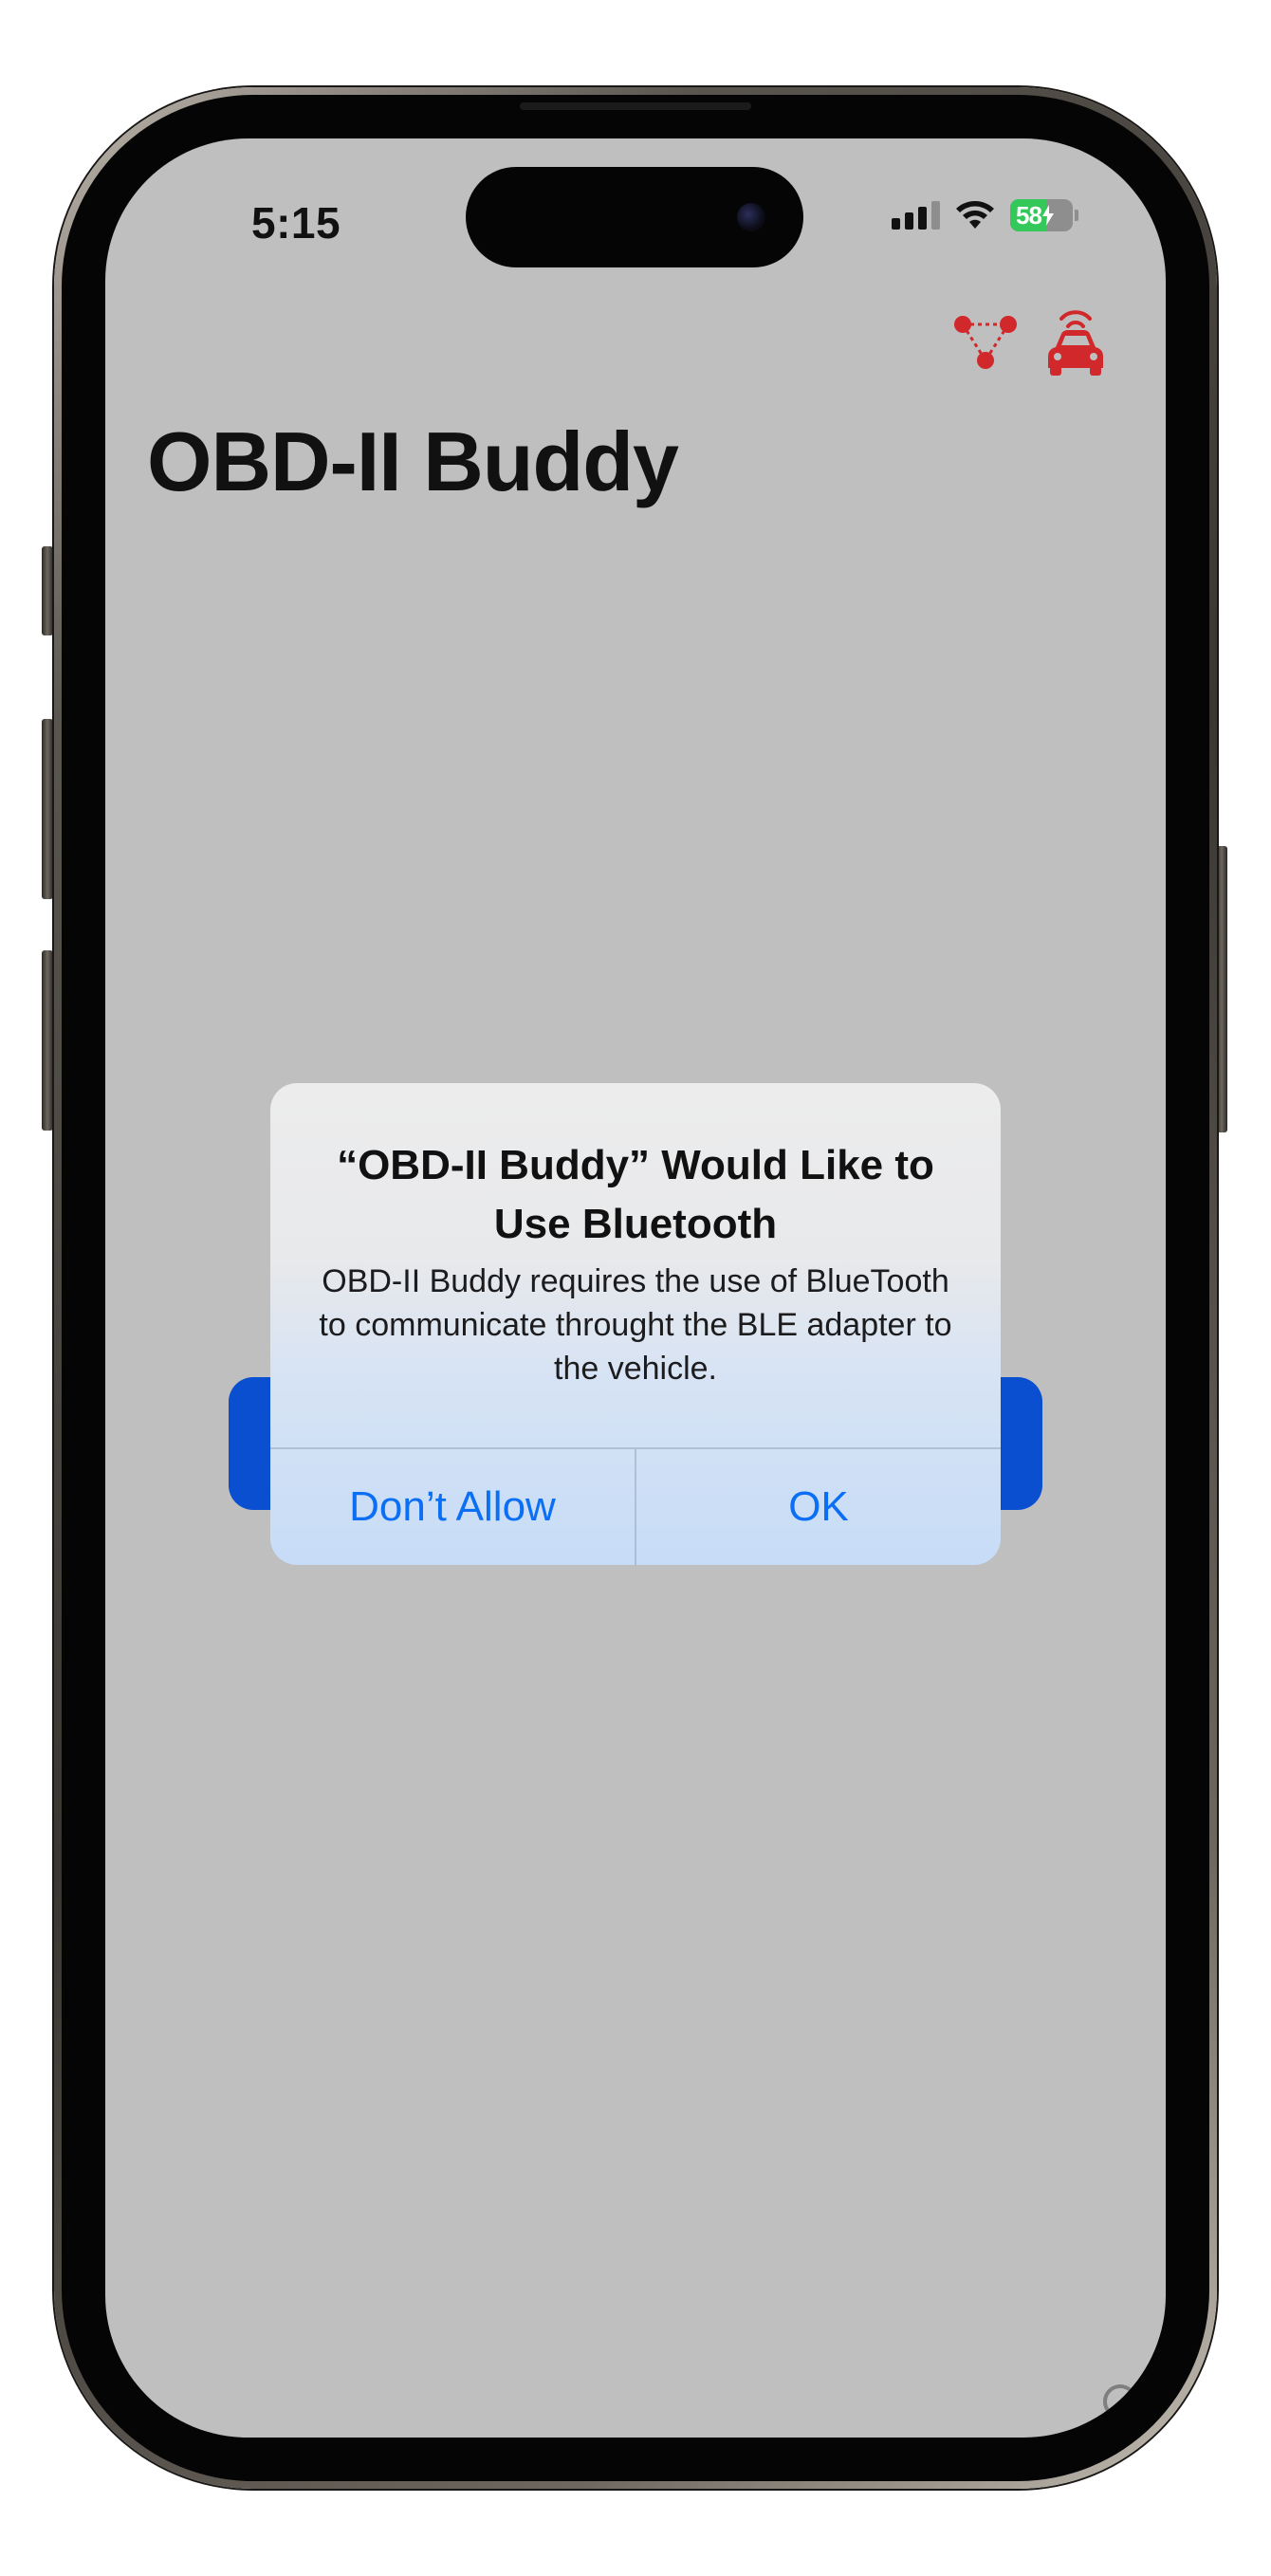  What do you see at coordinates (1120, 2401) in the screenshot?
I see `assistive-touch-icon` at bounding box center [1120, 2401].